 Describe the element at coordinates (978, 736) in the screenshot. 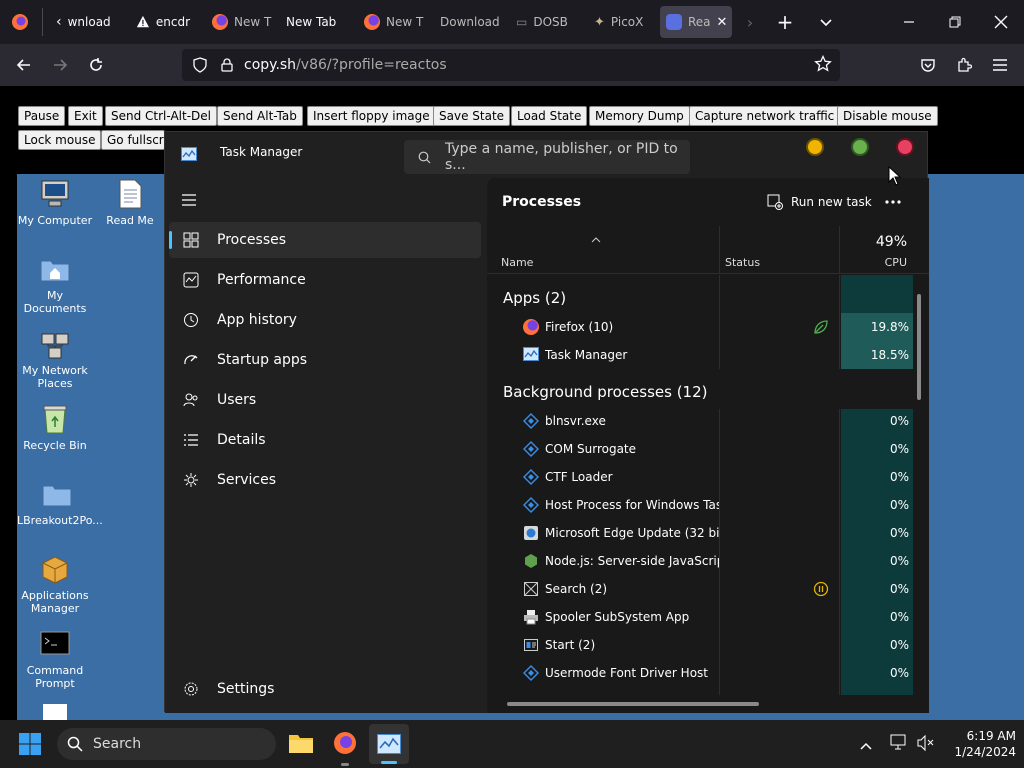

I see `taskbar-time: 6:19 AM` at that location.